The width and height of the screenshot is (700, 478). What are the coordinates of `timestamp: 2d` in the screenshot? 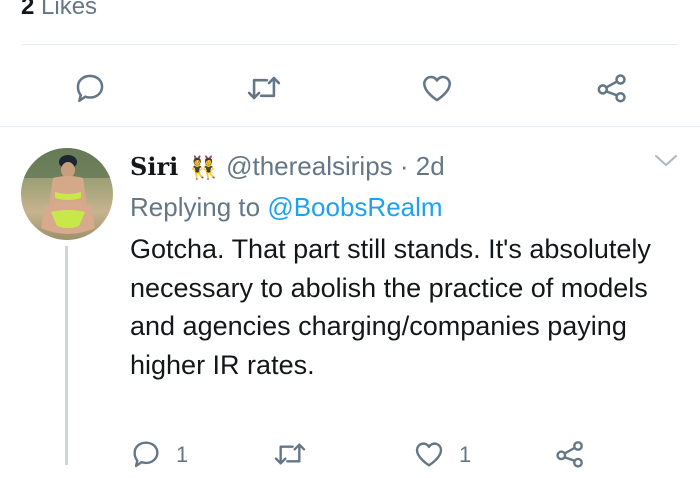 It's located at (430, 166).